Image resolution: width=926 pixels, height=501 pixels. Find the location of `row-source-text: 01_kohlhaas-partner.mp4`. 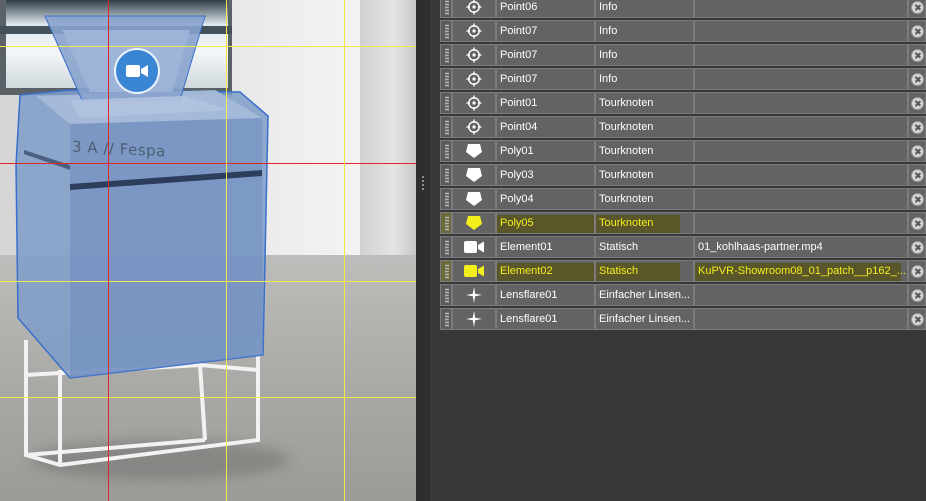

row-source-text: 01_kohlhaas-partner.mp4 is located at coordinates (760, 247).